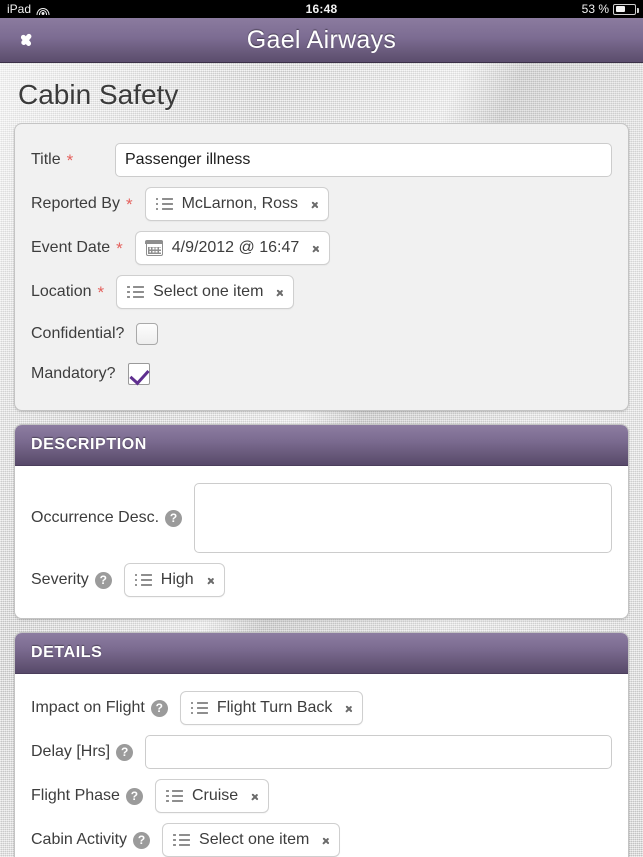  I want to click on back-button, so click(26, 40).